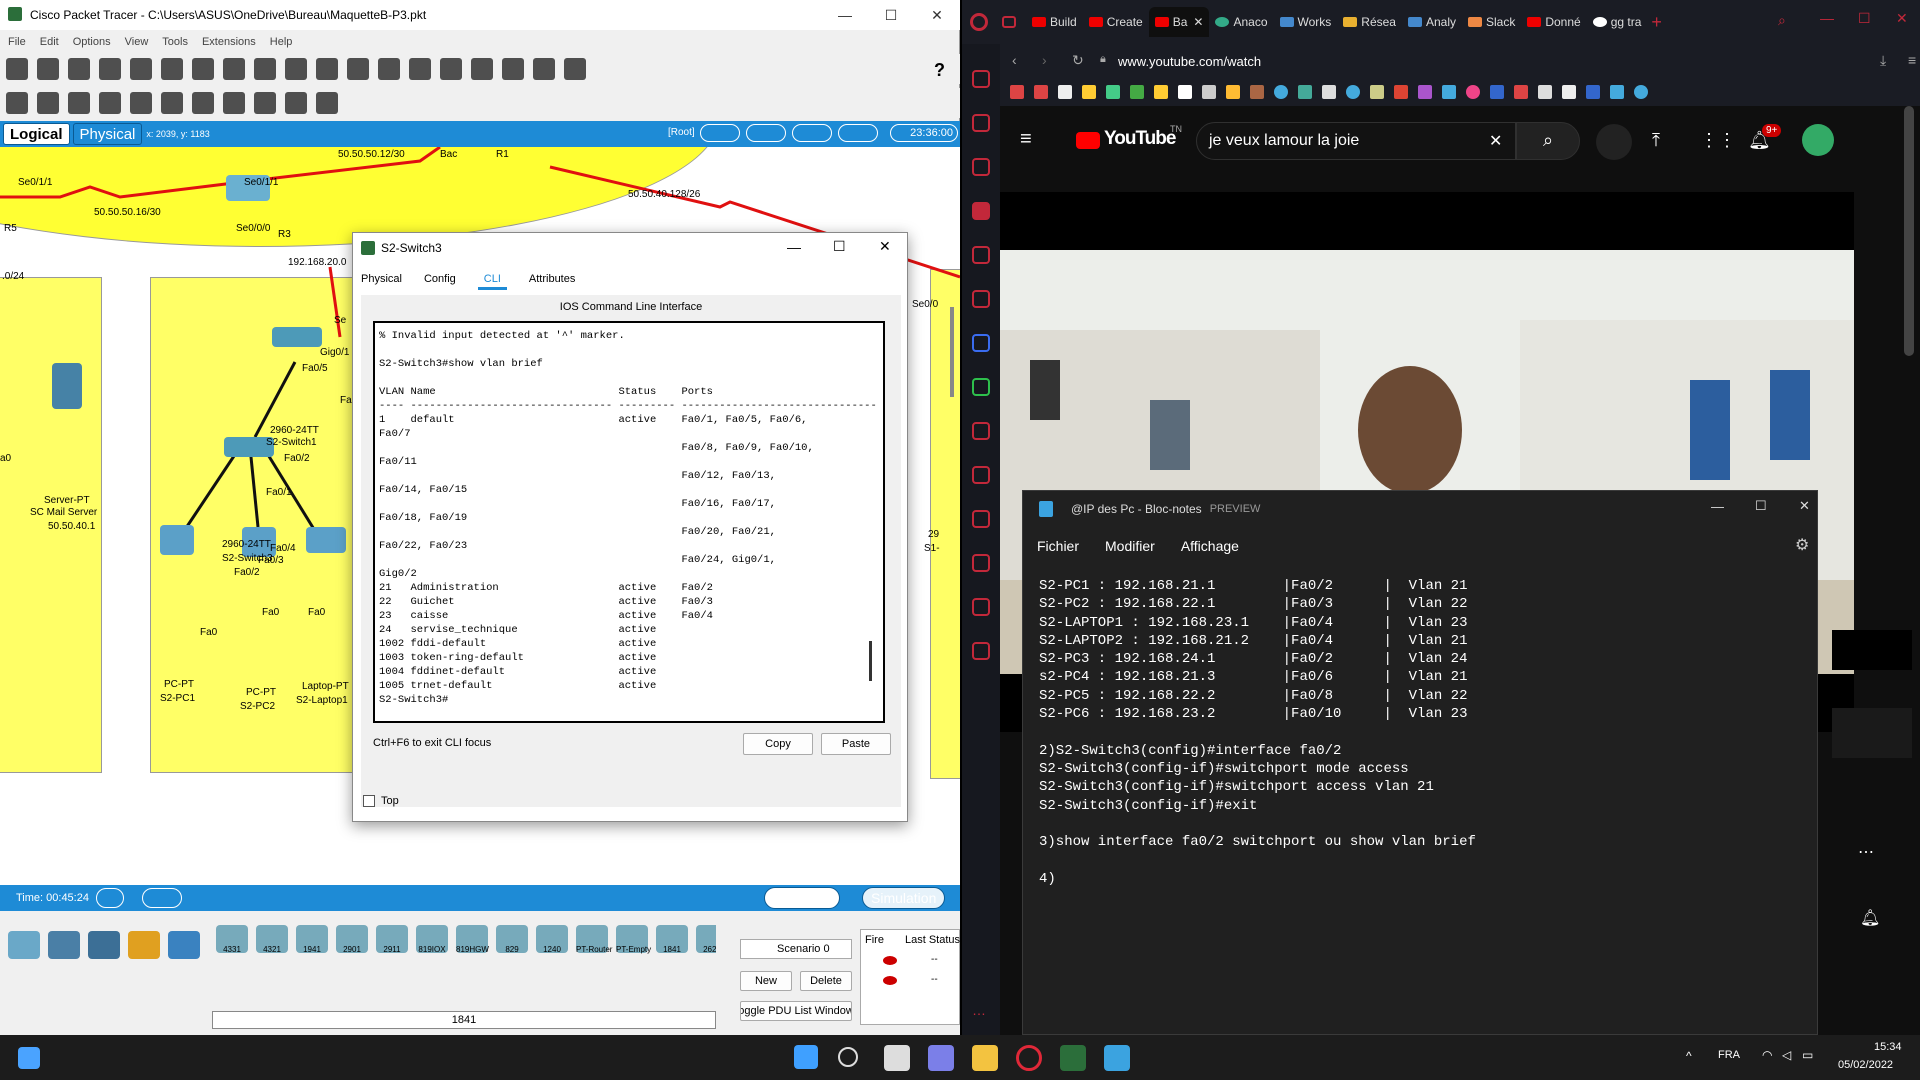 This screenshot has height=1080, width=1920. What do you see at coordinates (104, 945) in the screenshot?
I see `components-icon` at bounding box center [104, 945].